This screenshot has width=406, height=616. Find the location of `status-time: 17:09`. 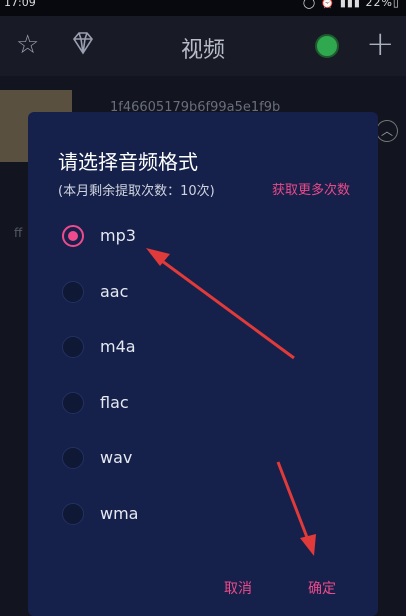

status-time: 17:09 is located at coordinates (20, 4).